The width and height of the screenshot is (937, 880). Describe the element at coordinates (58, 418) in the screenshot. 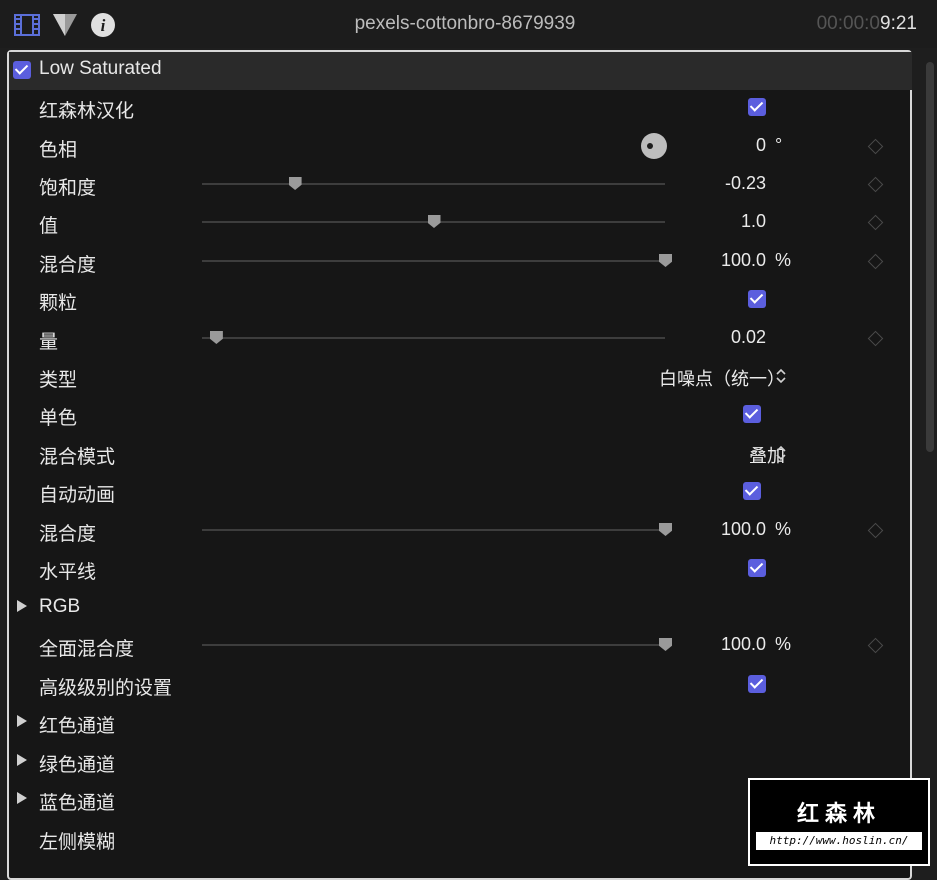

I see `row-label: 单色` at that location.